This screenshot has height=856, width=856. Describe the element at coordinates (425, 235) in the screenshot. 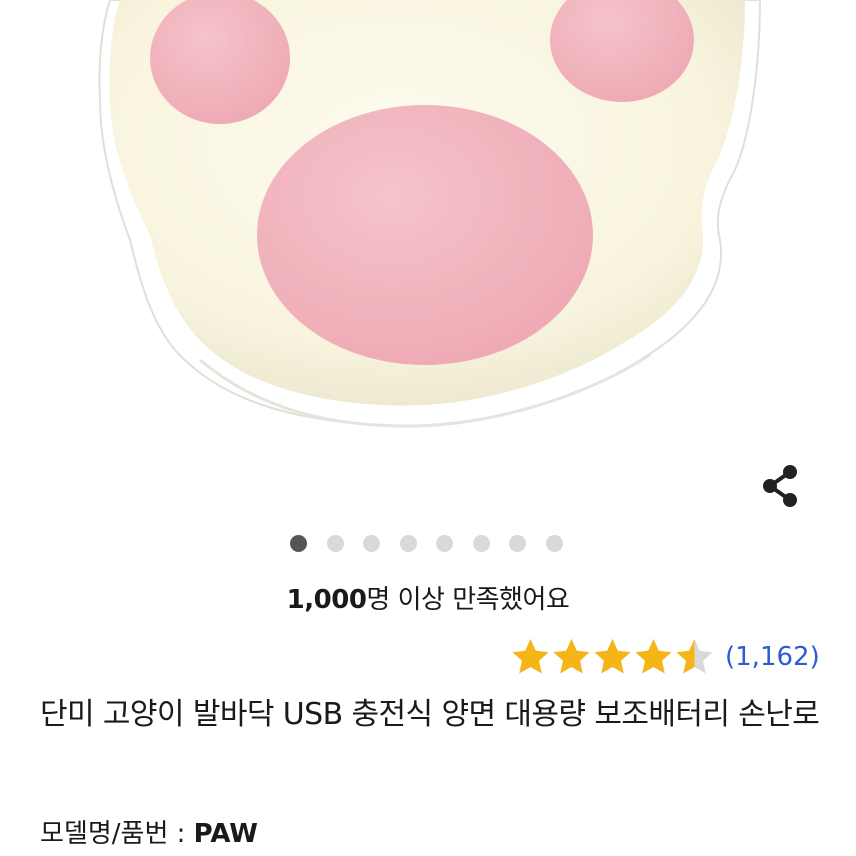

I see `main-pad` at that location.